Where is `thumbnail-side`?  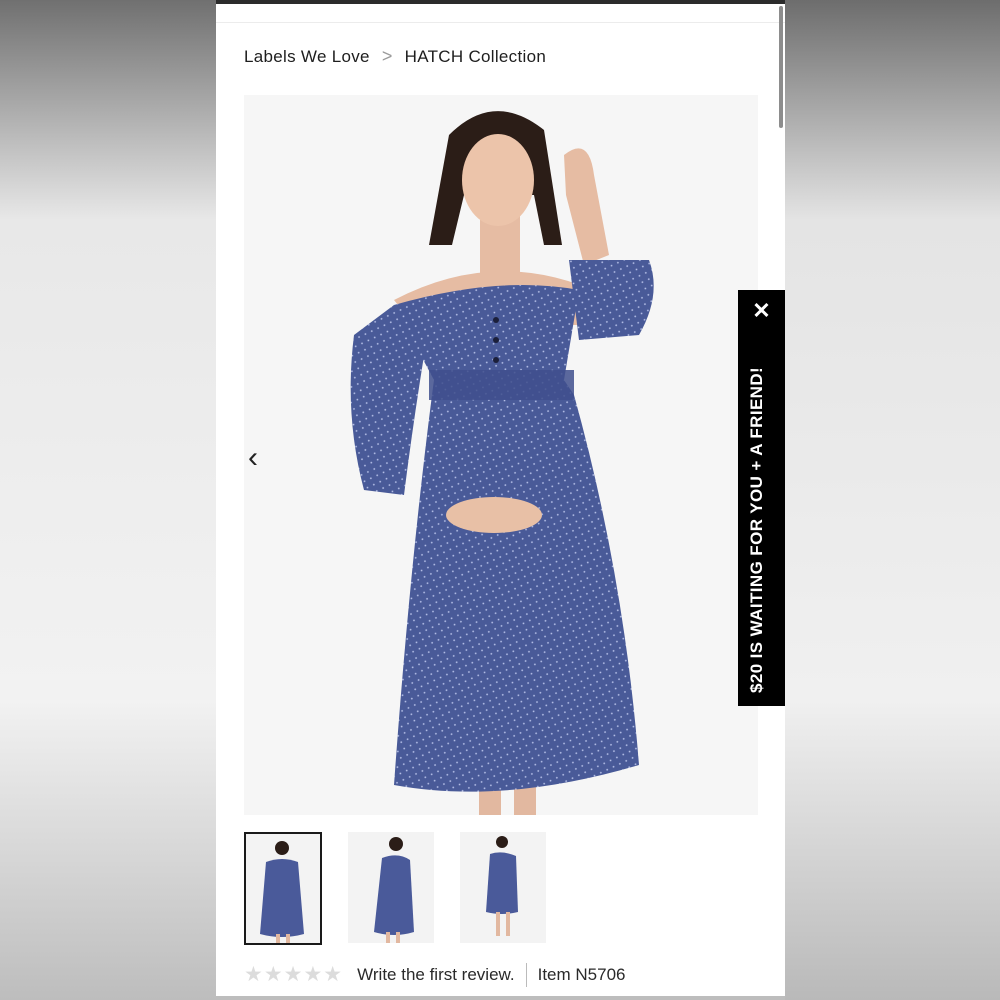 thumbnail-side is located at coordinates (391, 887).